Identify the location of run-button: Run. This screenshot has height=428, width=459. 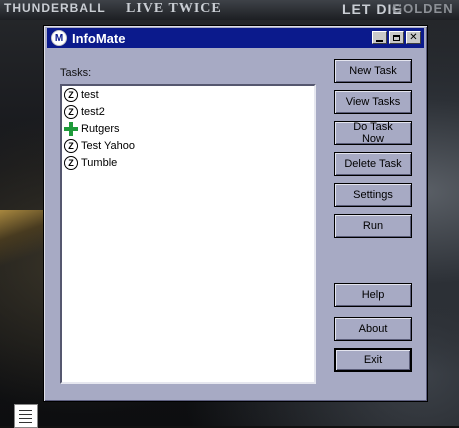
(373, 226).